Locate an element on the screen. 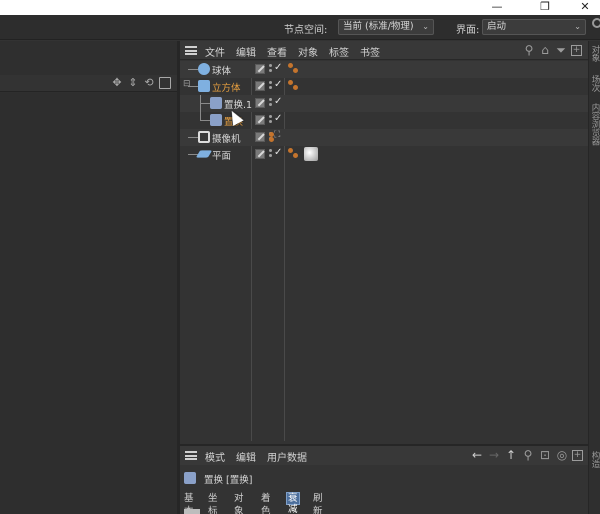 The image size is (600, 514). material-tag-icon is located at coordinates (311, 154).